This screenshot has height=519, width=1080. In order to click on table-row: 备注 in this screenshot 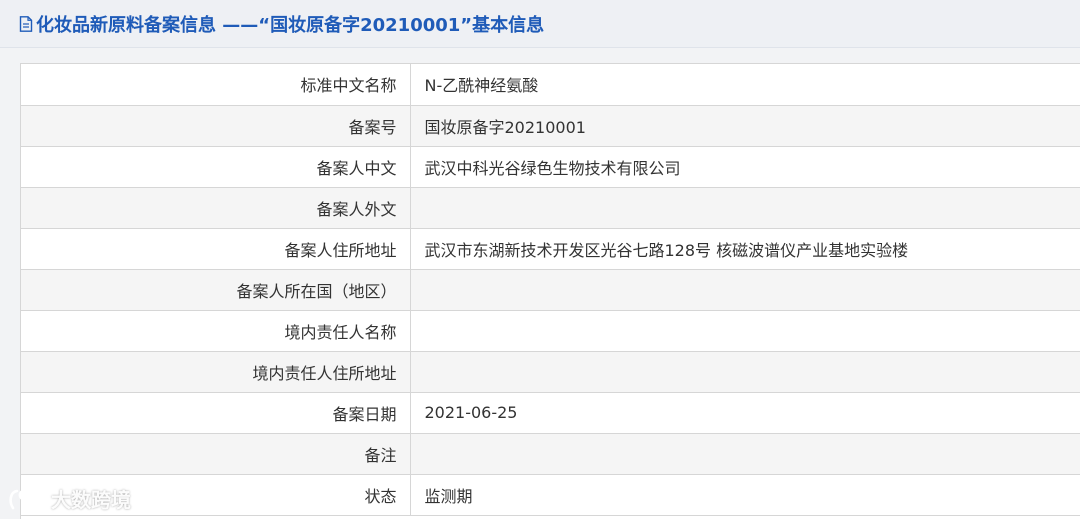, I will do `click(550, 454)`.